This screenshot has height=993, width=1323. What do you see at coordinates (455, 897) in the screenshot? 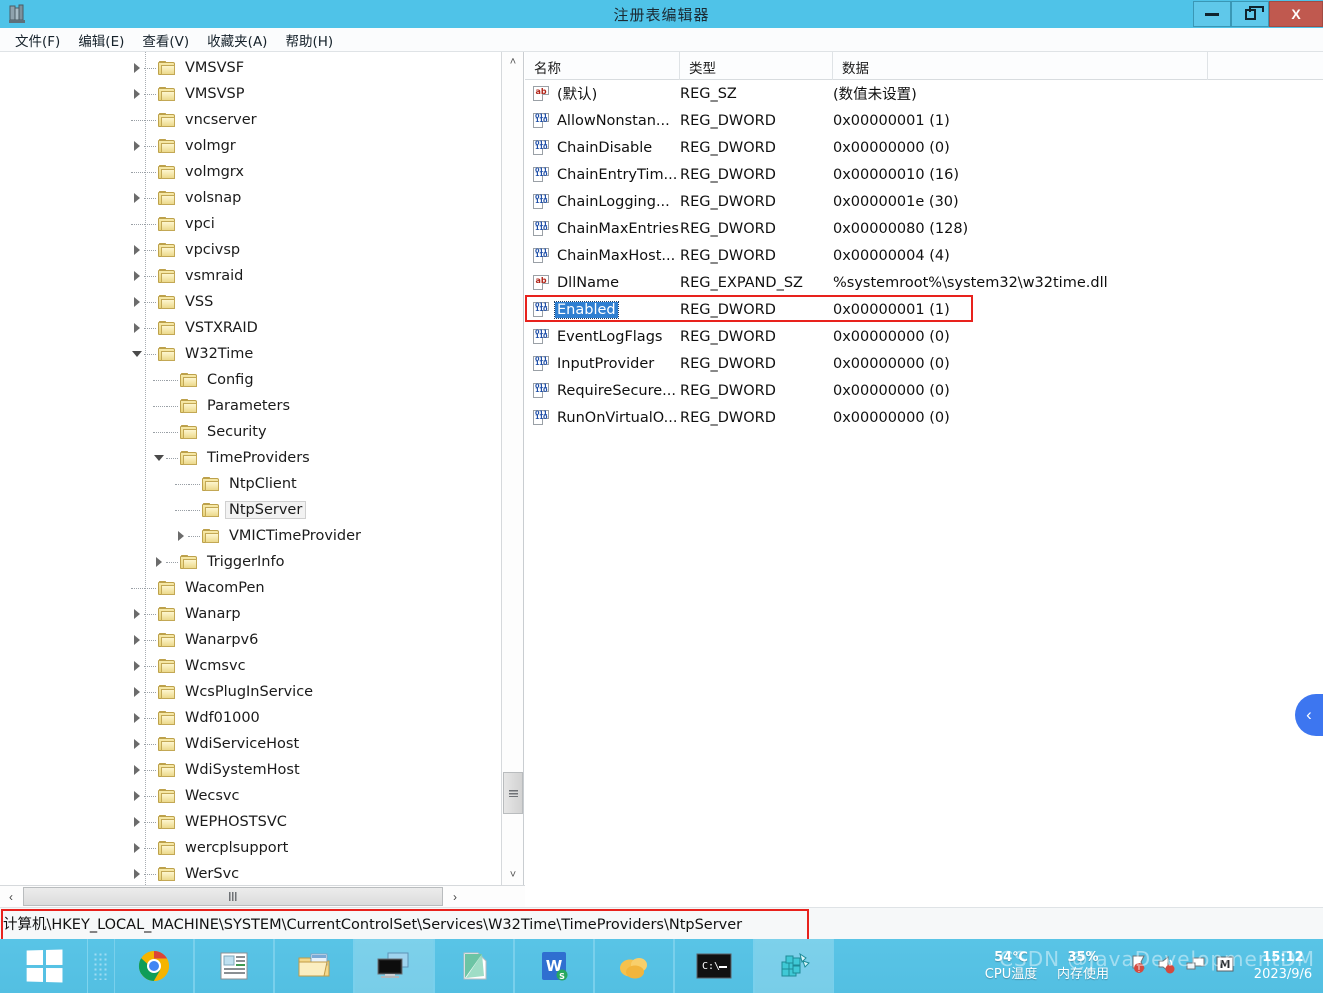
I see `hscroll-right-button: ›` at bounding box center [455, 897].